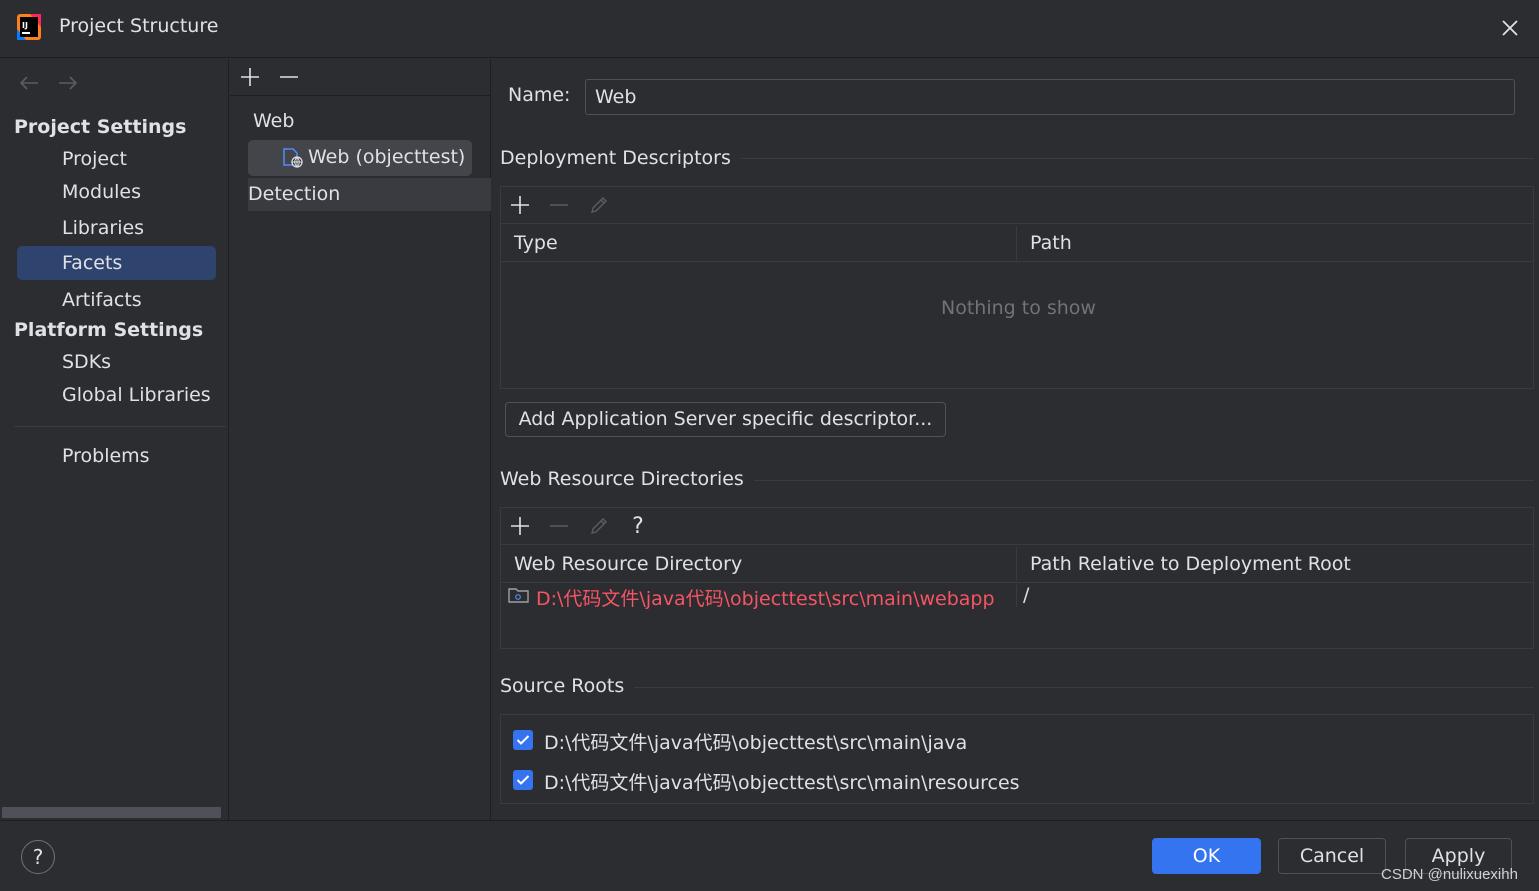 The width and height of the screenshot is (1539, 891). What do you see at coordinates (1050, 97) in the screenshot?
I see `name-input` at bounding box center [1050, 97].